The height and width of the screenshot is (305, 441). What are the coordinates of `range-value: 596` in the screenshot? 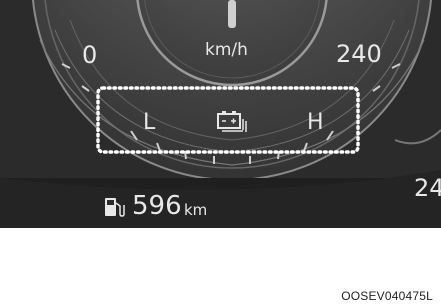 It's located at (157, 206).